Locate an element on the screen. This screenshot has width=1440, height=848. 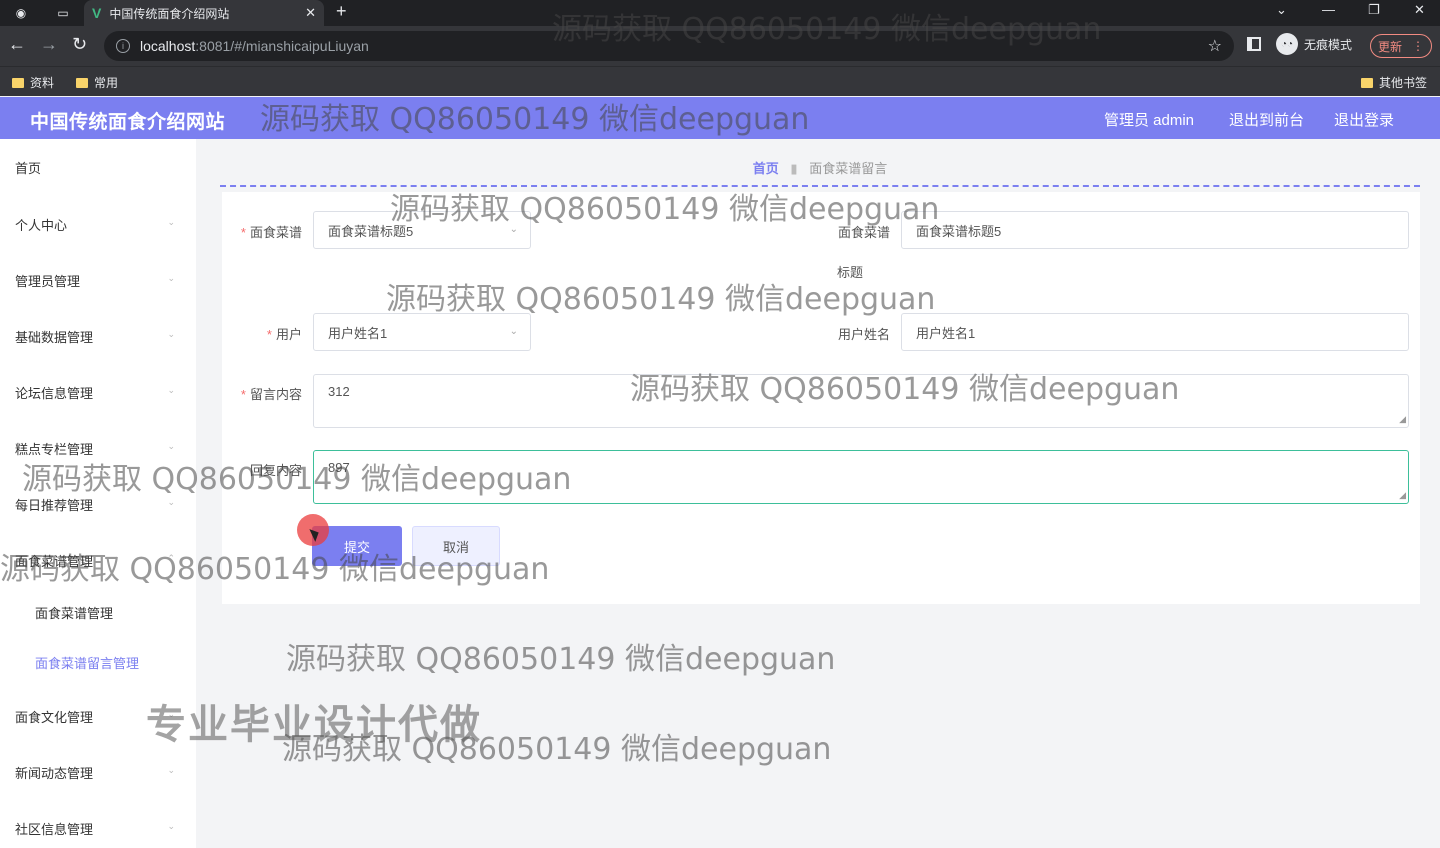
sidebar-item-label: 基础数据管理 is located at coordinates (54, 337).